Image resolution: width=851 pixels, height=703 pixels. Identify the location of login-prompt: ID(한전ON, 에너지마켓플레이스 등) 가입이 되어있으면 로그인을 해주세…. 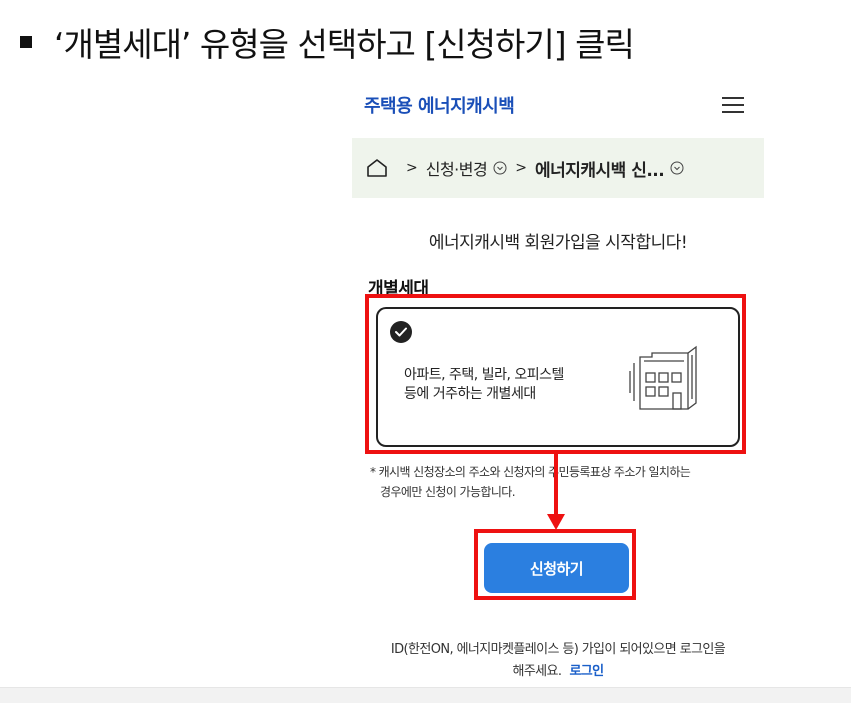
(558, 661).